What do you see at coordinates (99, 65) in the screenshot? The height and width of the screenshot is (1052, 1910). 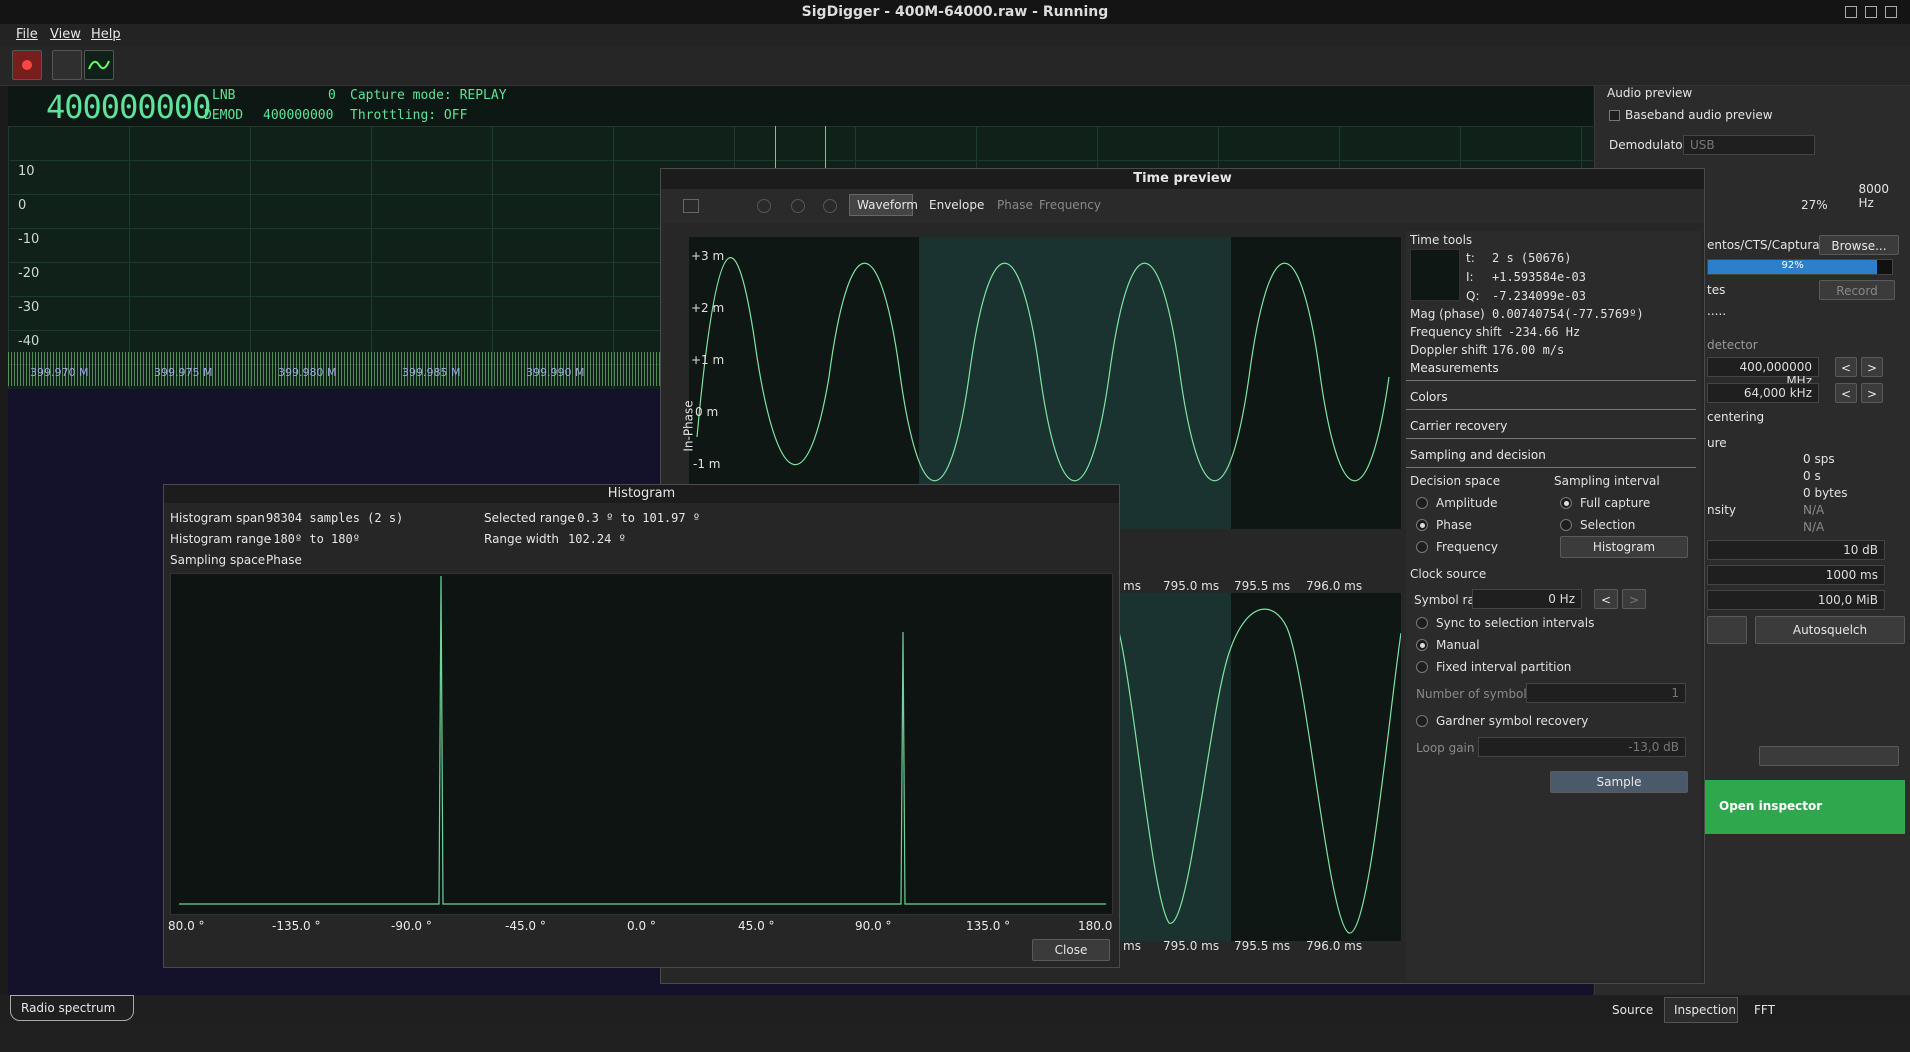 I see `time-preview-icon` at bounding box center [99, 65].